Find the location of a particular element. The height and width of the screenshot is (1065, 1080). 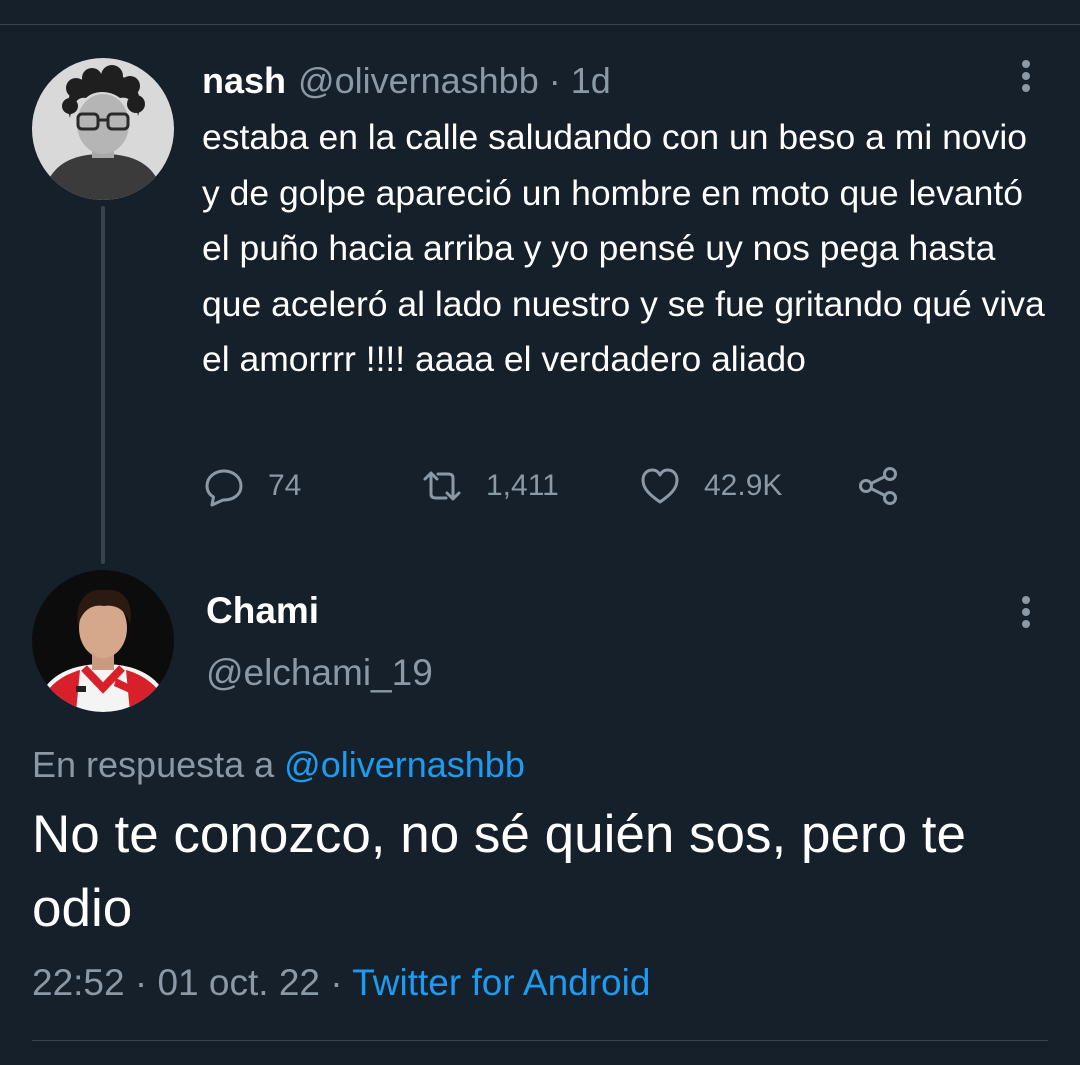

replying-to-line: En respuesta a @olivernashbb is located at coordinates (278, 765).